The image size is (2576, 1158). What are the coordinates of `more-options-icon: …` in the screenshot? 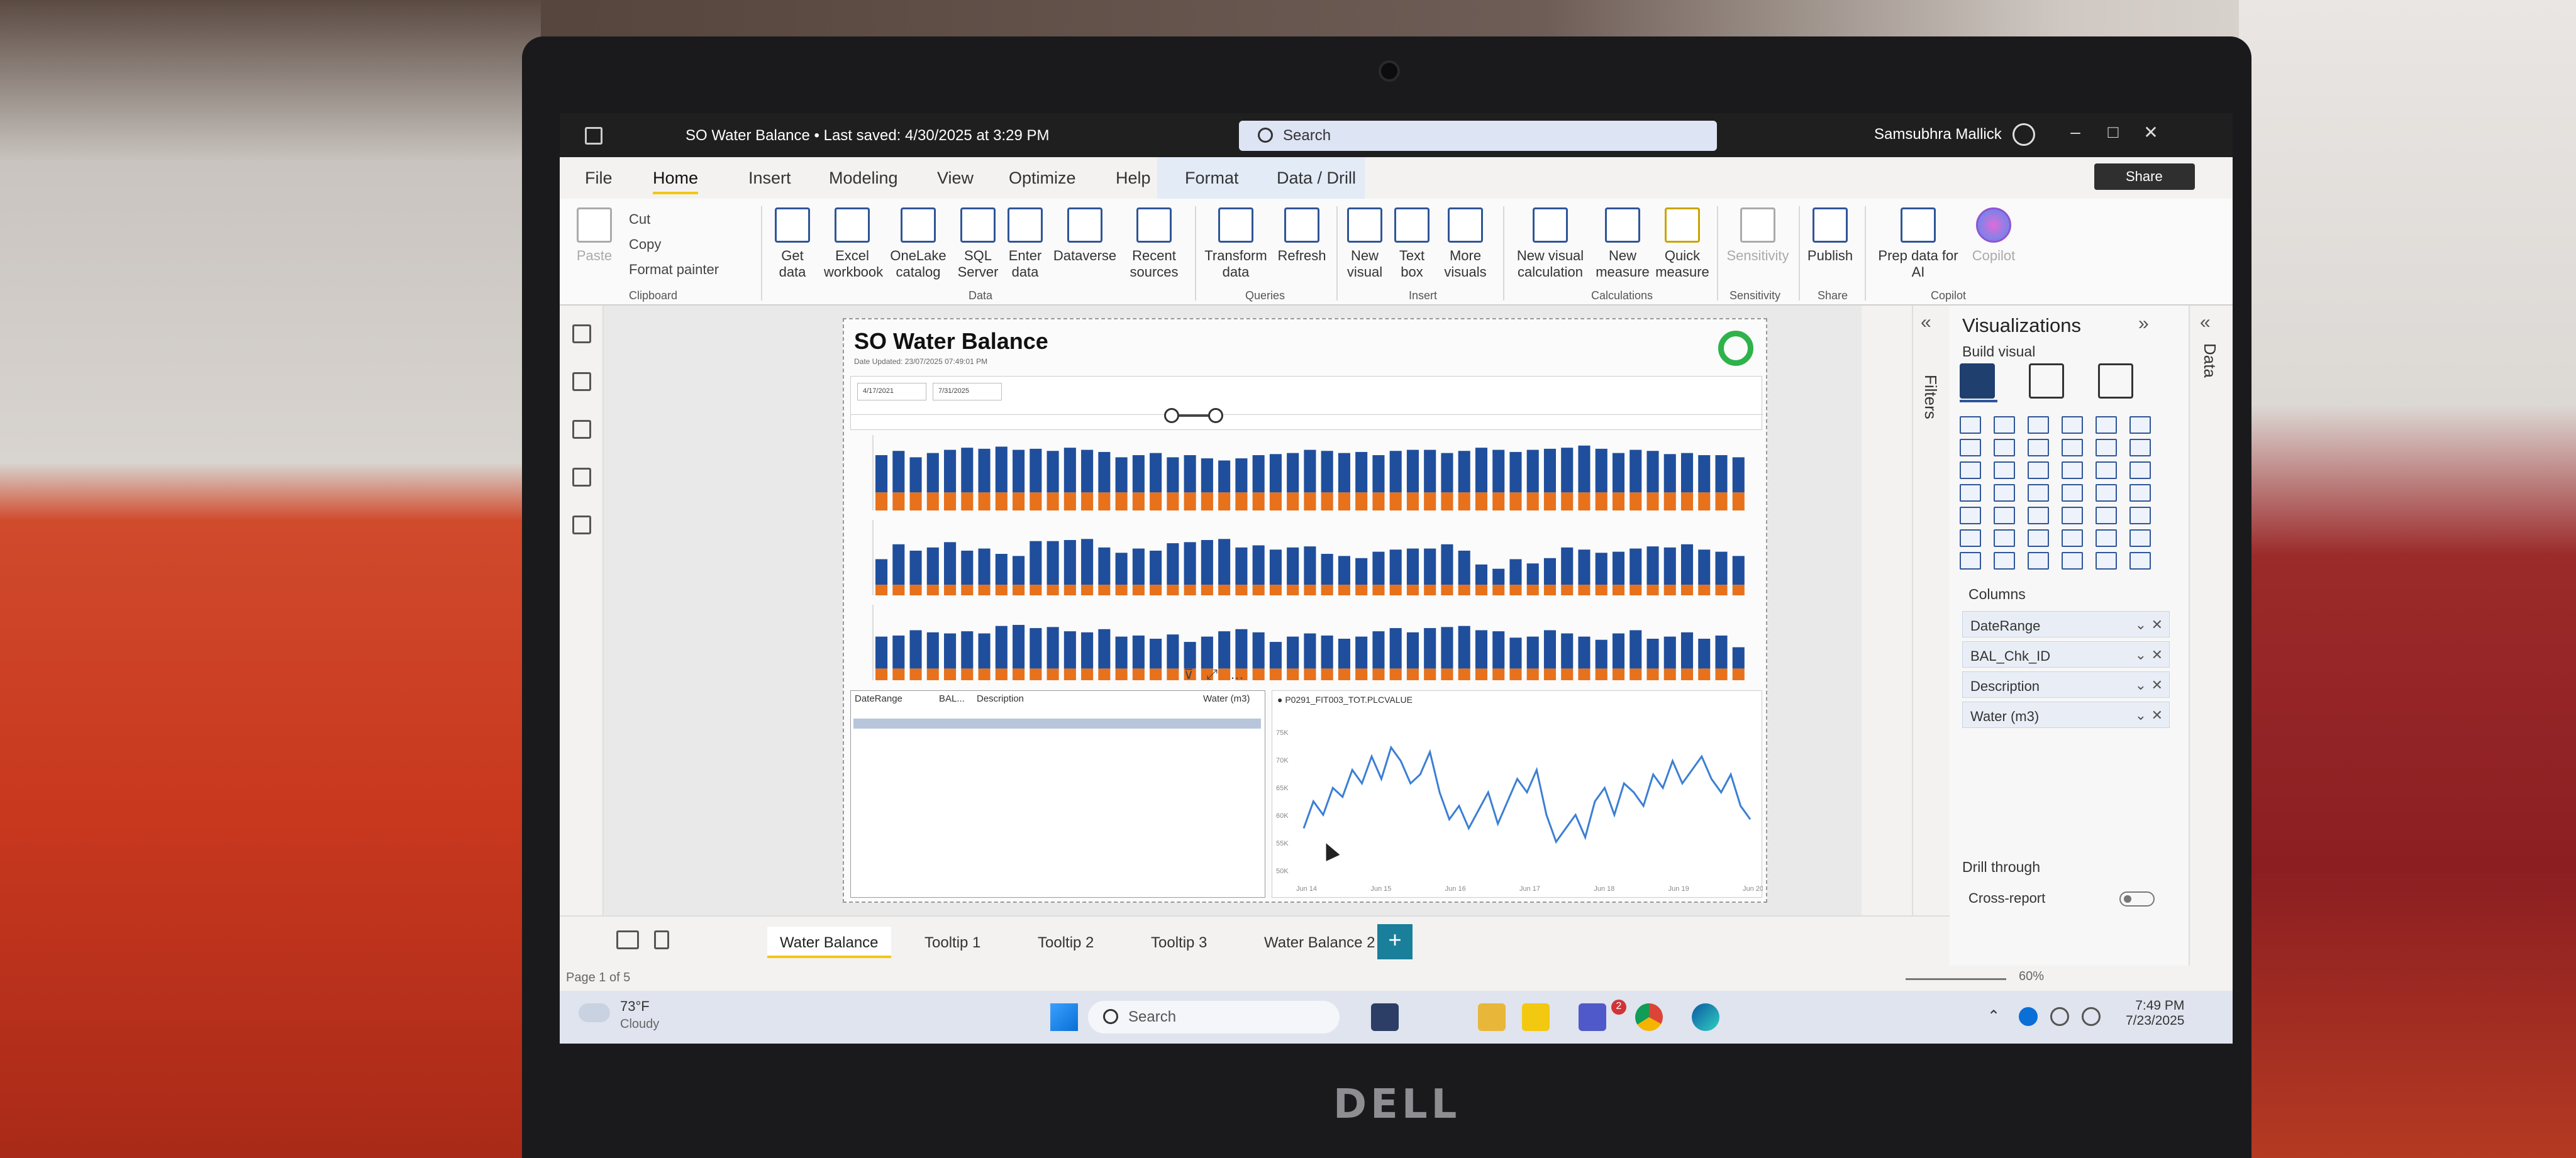 It's located at (1237, 674).